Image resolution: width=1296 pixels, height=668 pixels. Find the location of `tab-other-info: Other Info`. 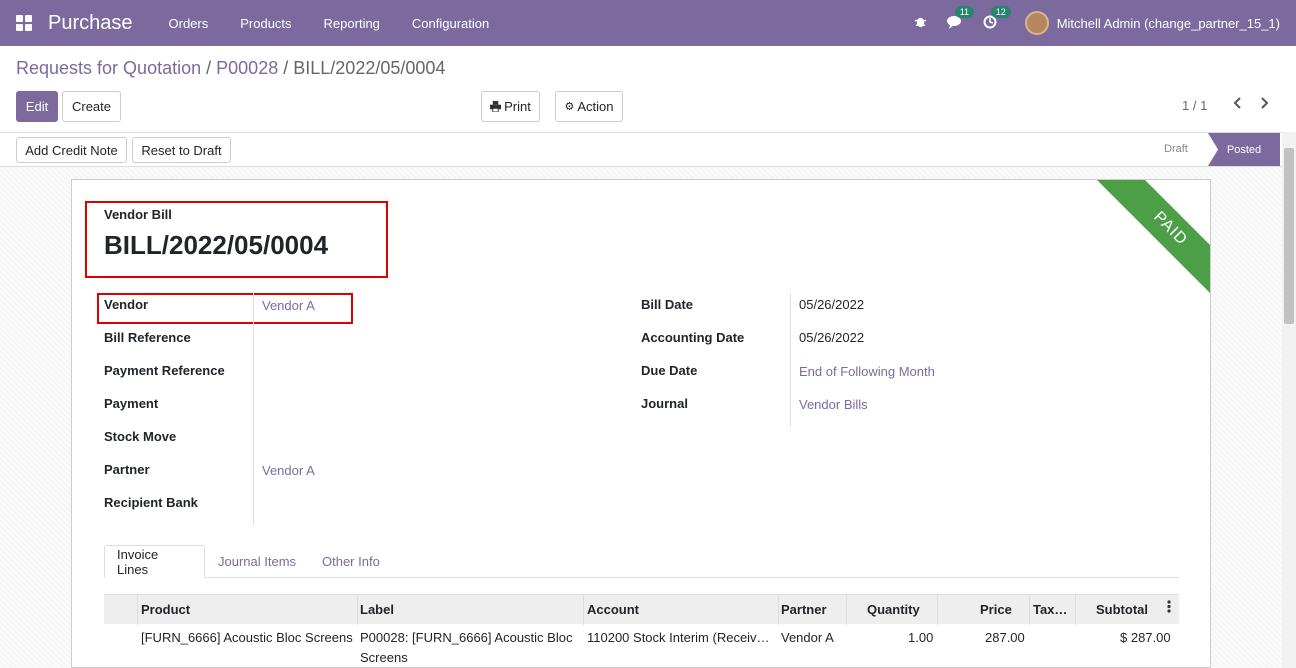

tab-other-info: Other Info is located at coordinates (351, 561).